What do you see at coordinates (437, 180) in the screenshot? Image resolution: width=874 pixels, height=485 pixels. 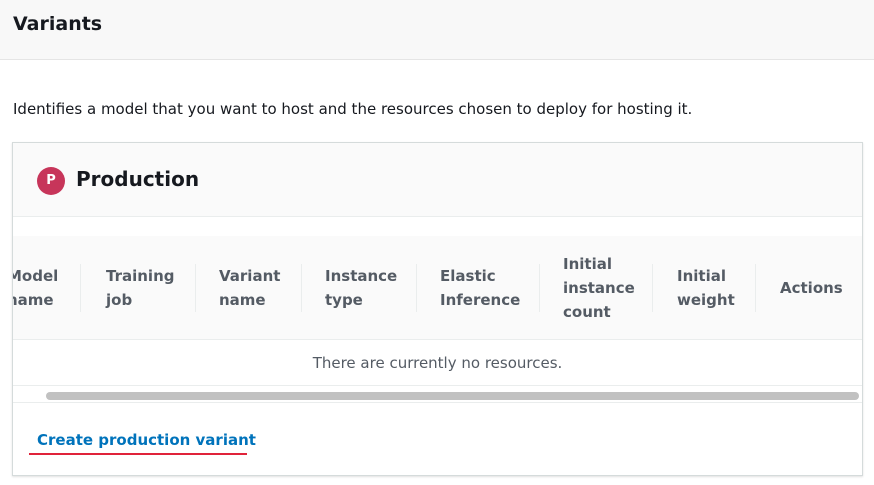 I see `production-panel-header: P Production` at bounding box center [437, 180].